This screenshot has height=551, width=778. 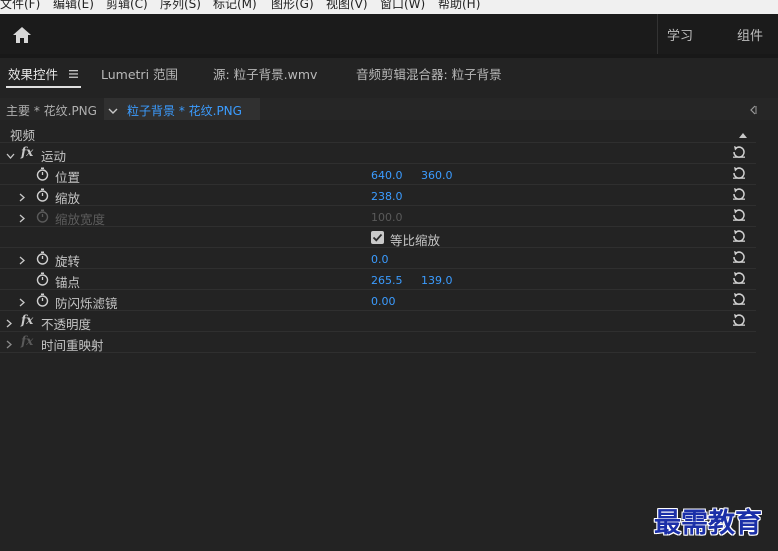 I want to click on property-row-anchor-point: 锚点 265.5 139.0, so click(x=378, y=279).